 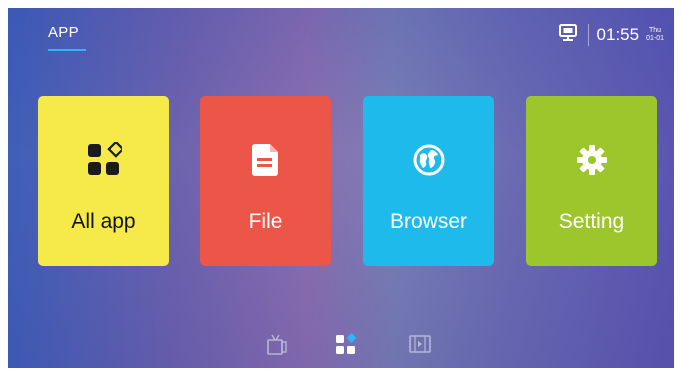 I want to click on active-tab-indicator, so click(x=67, y=50).